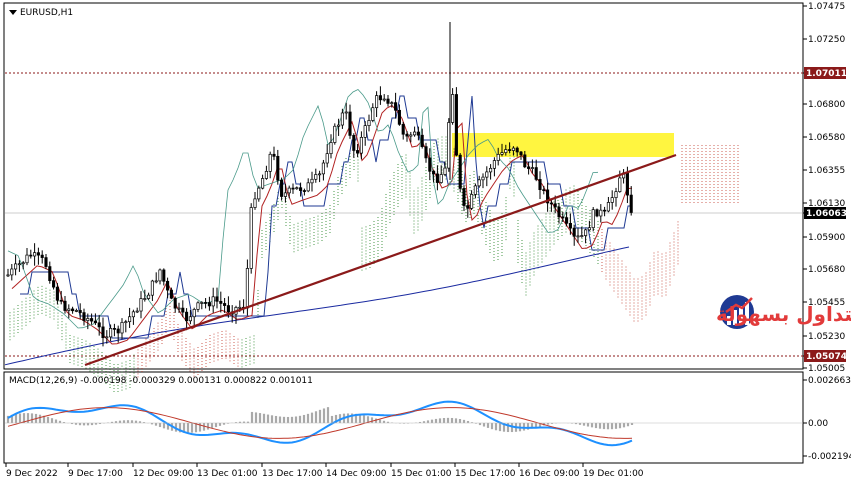  What do you see at coordinates (826, 214) in the screenshot?
I see `price-tag-label: 1.06063` at bounding box center [826, 214].